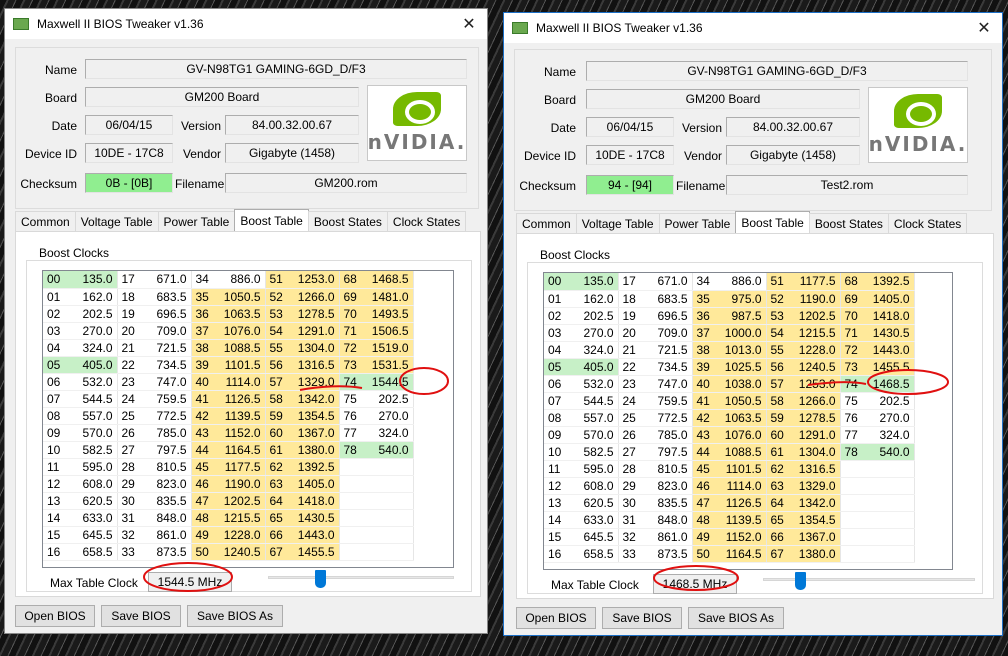 The width and height of the screenshot is (1008, 656). What do you see at coordinates (741, 503) in the screenshot?
I see `boost-clock-cell: 1126.5` at bounding box center [741, 503].